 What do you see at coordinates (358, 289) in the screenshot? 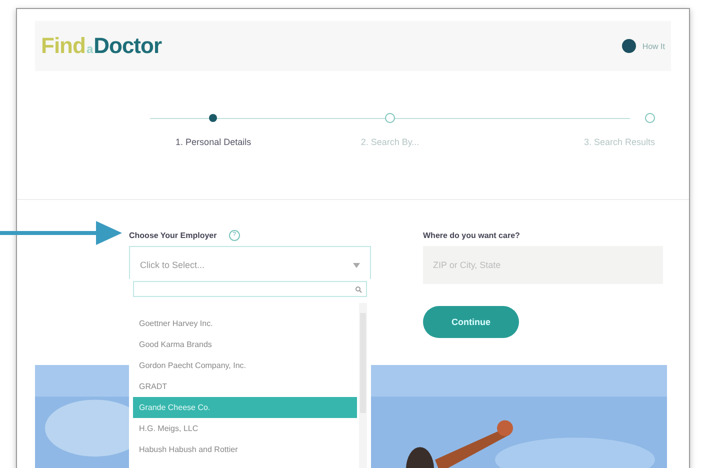
I see `search-icon` at bounding box center [358, 289].